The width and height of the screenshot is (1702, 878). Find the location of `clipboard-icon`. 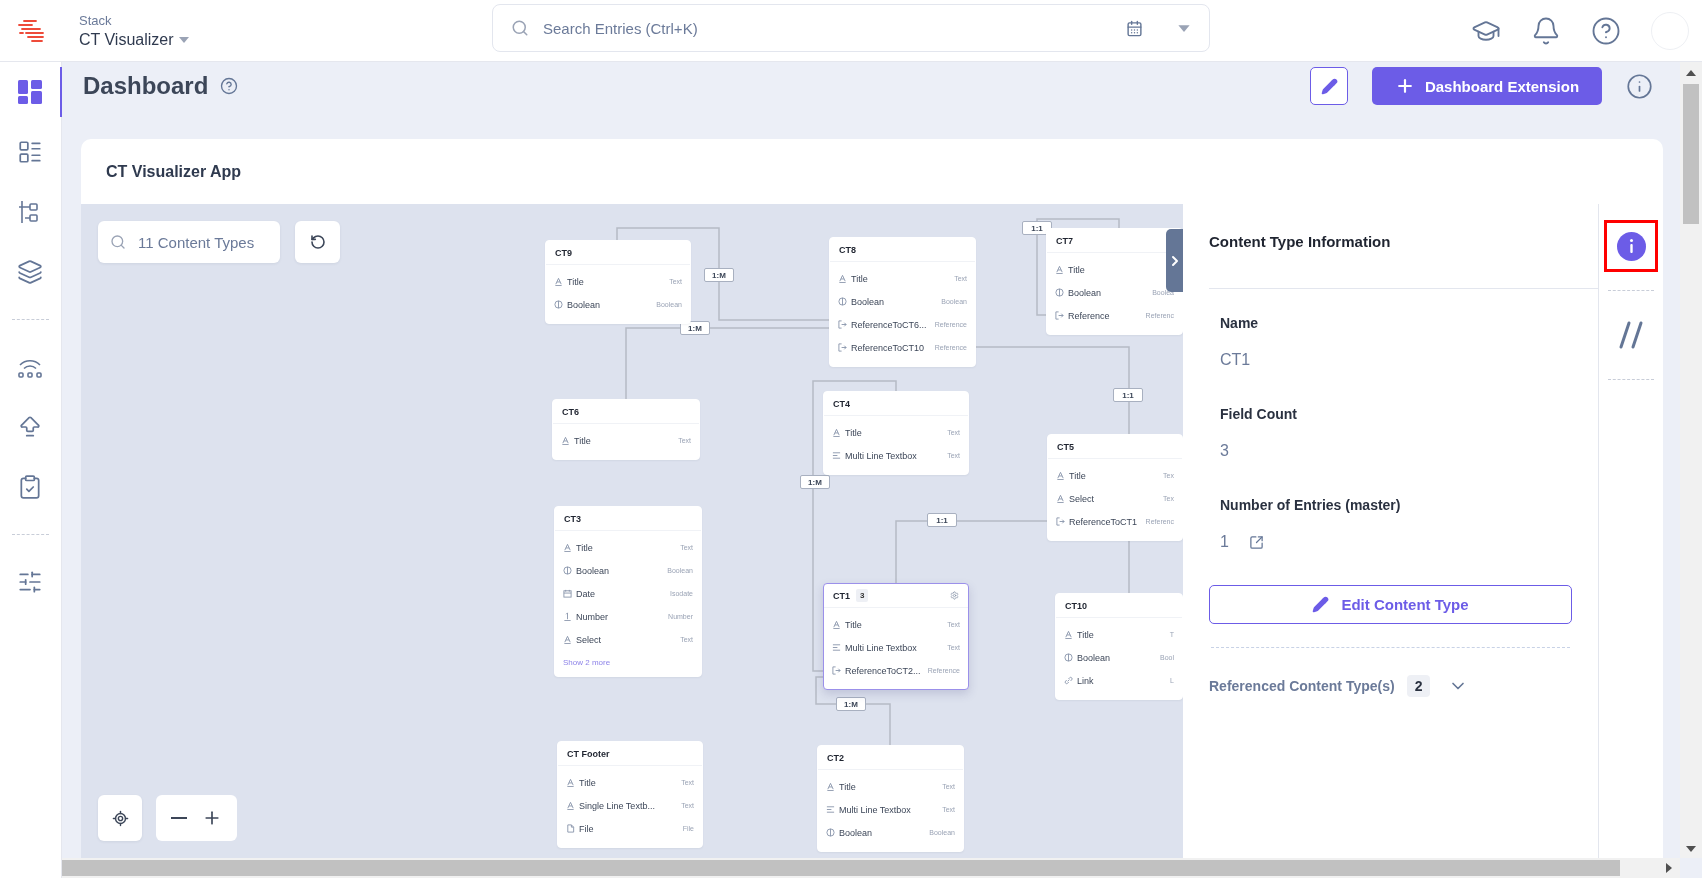

clipboard-icon is located at coordinates (30, 487).